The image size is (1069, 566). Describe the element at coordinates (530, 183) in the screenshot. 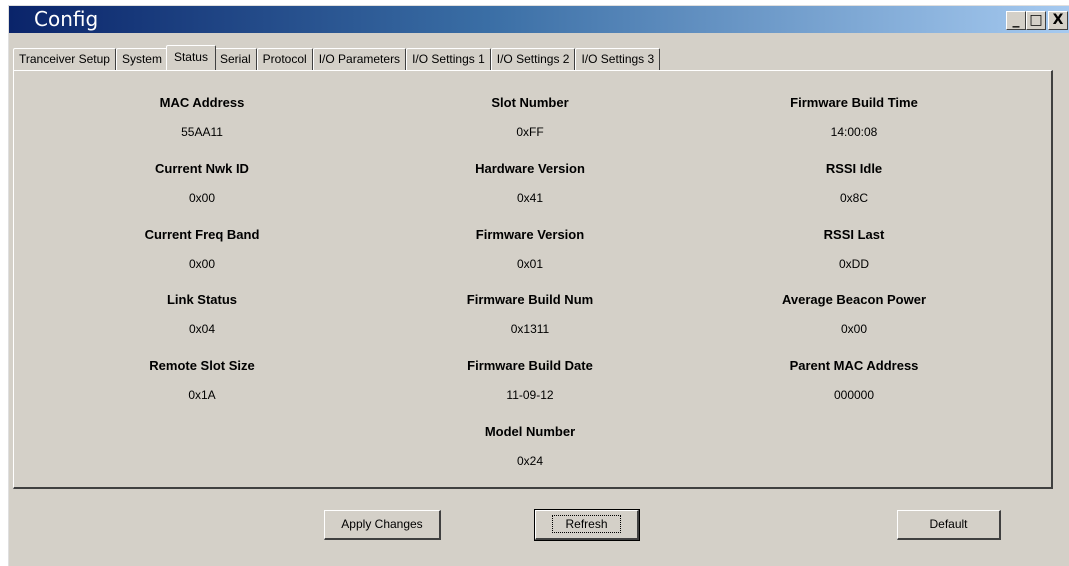

I see `hardware-version-field: Hardware Version 0x41` at that location.